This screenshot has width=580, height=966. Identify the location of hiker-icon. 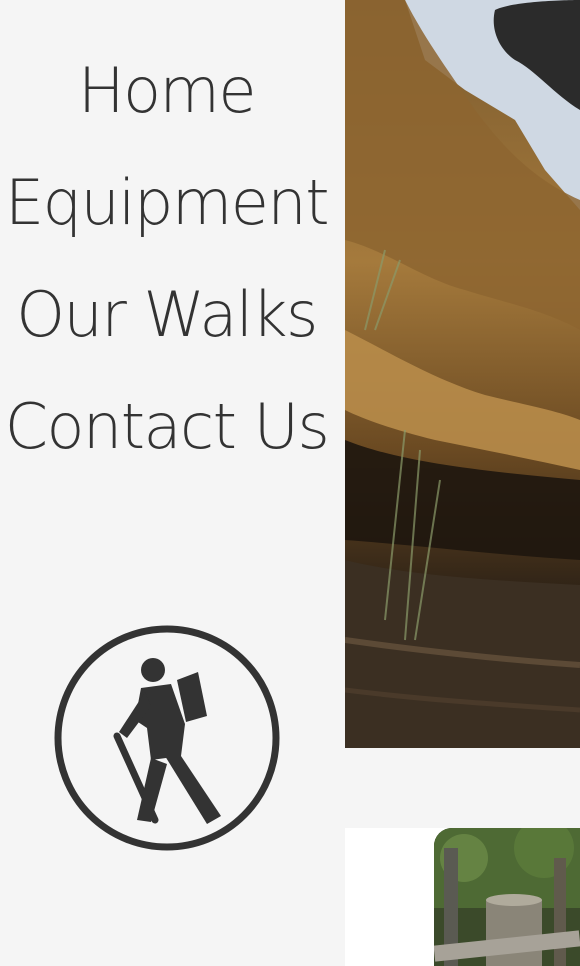
(167, 738).